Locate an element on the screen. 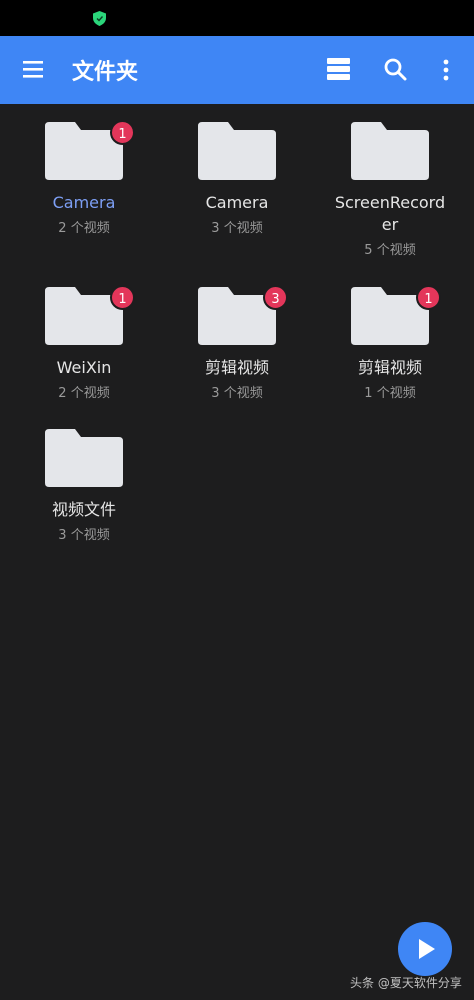 This screenshot has height=1000, width=474. folder-item-edited-videos: 1 剪辑视频 1 个视频 is located at coordinates (390, 343).